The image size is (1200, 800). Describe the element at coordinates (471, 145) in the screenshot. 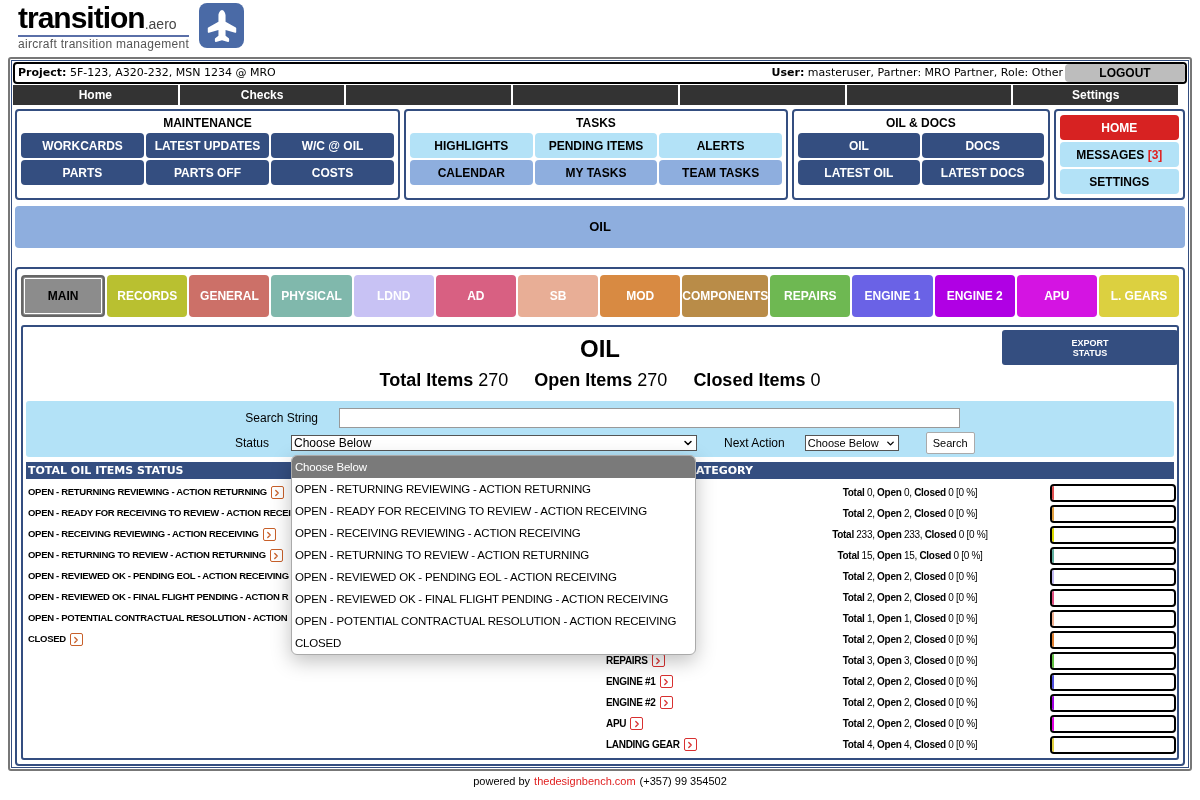

I see `menu-button: HIGHLIGHTS` at that location.